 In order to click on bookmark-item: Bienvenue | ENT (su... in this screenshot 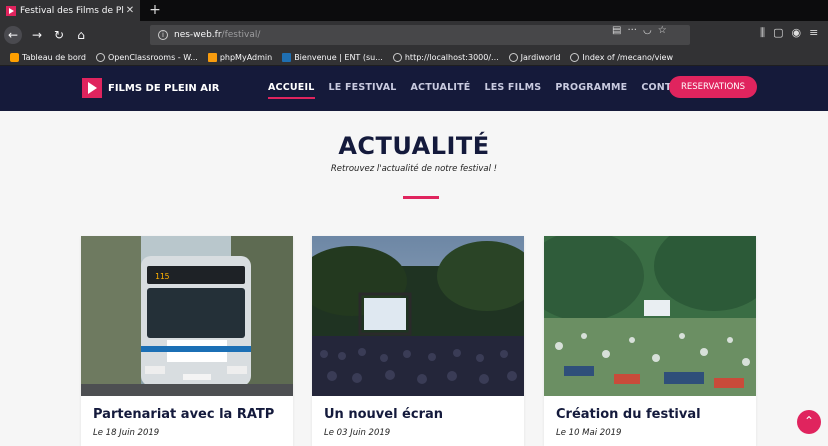, I will do `click(332, 57)`.